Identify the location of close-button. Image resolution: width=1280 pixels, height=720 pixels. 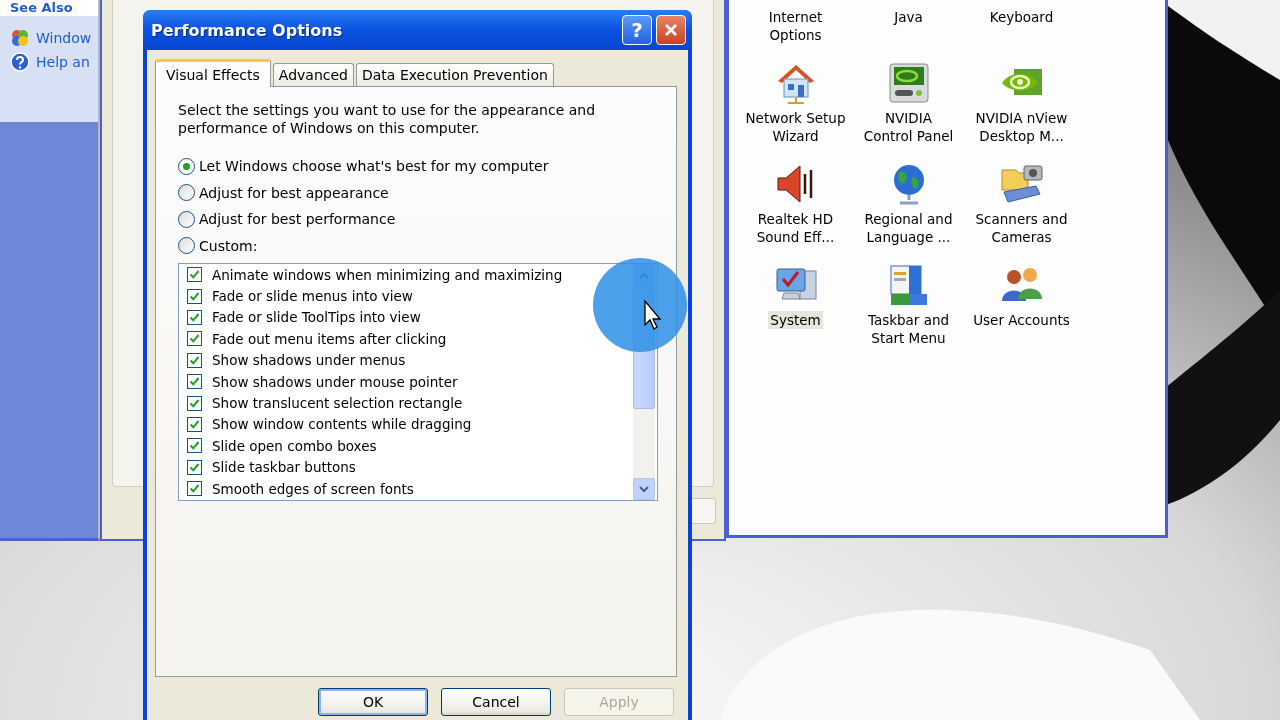
(671, 30).